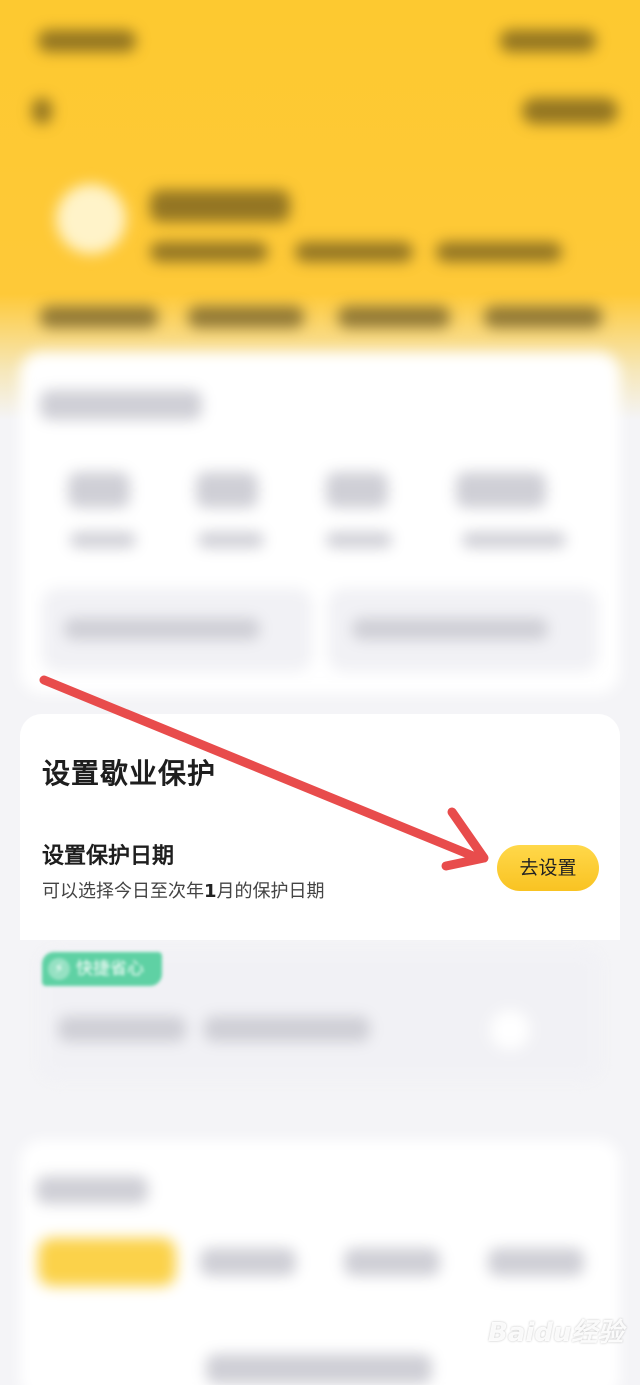  Describe the element at coordinates (42, 111) in the screenshot. I see `back-icon` at that location.